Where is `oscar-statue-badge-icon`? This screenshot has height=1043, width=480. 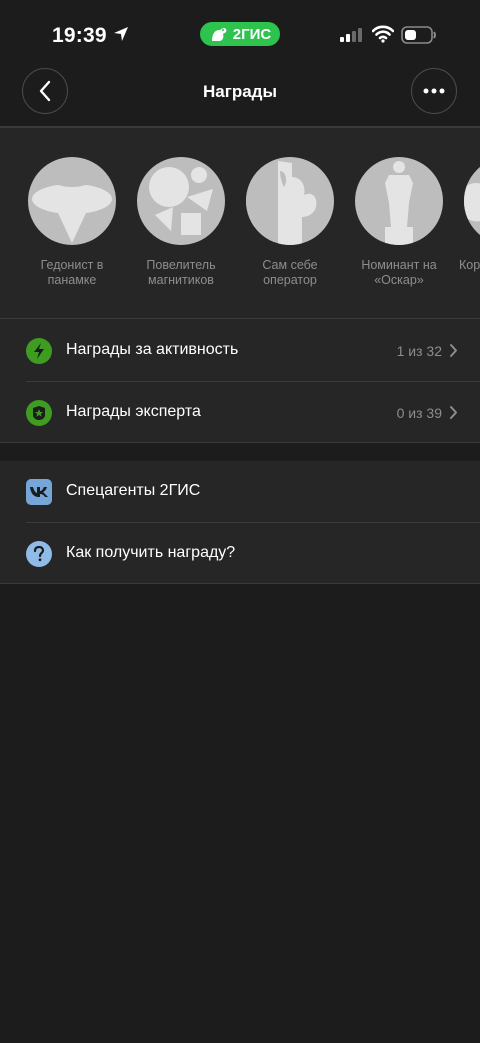 oscar-statue-badge-icon is located at coordinates (399, 201).